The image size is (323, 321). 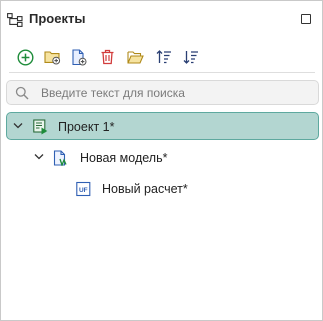 I want to click on new-file-button, so click(x=79, y=57).